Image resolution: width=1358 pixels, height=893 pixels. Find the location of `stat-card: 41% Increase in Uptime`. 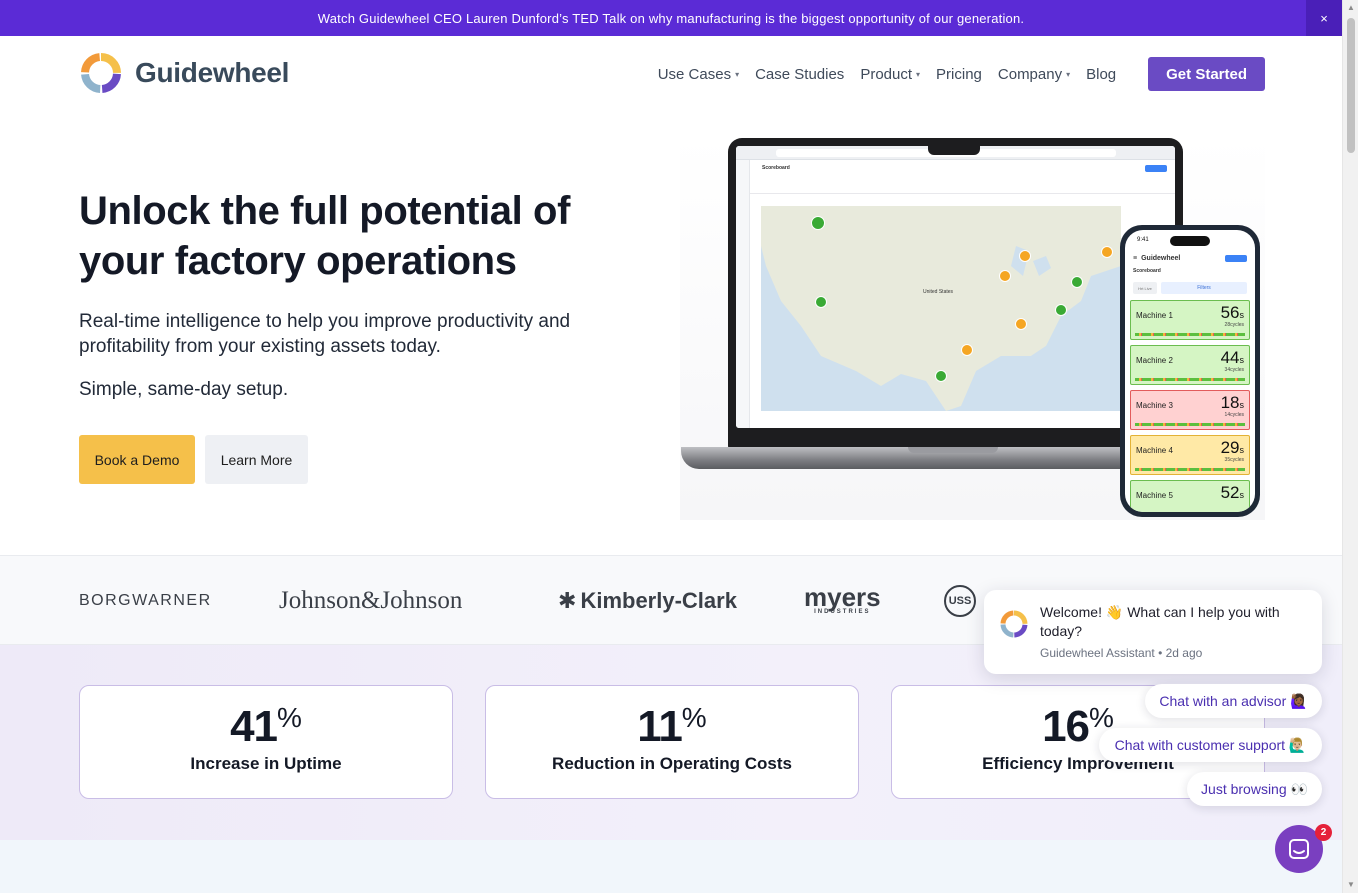

stat-card: 41% Increase in Uptime is located at coordinates (266, 742).